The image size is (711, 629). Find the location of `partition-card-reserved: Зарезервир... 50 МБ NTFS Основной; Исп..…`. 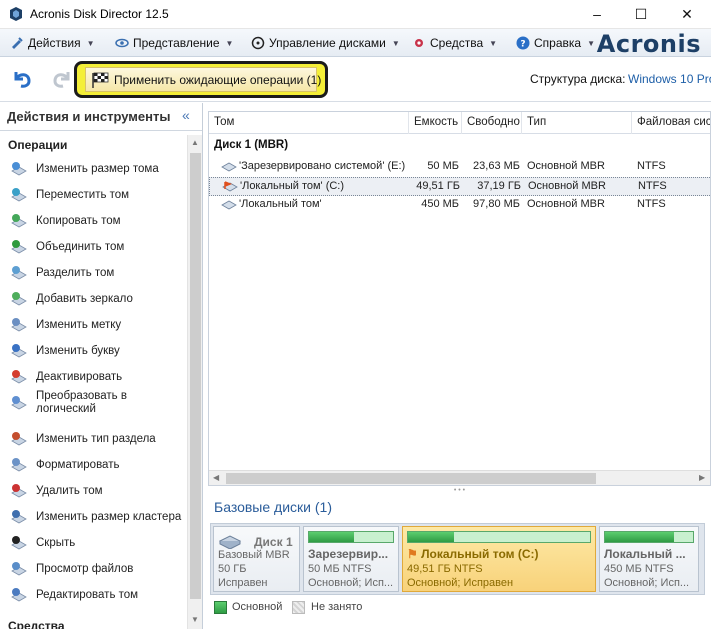

partition-card-reserved: Зарезервир... 50 МБ NTFS Основной; Исп..… is located at coordinates (351, 559).